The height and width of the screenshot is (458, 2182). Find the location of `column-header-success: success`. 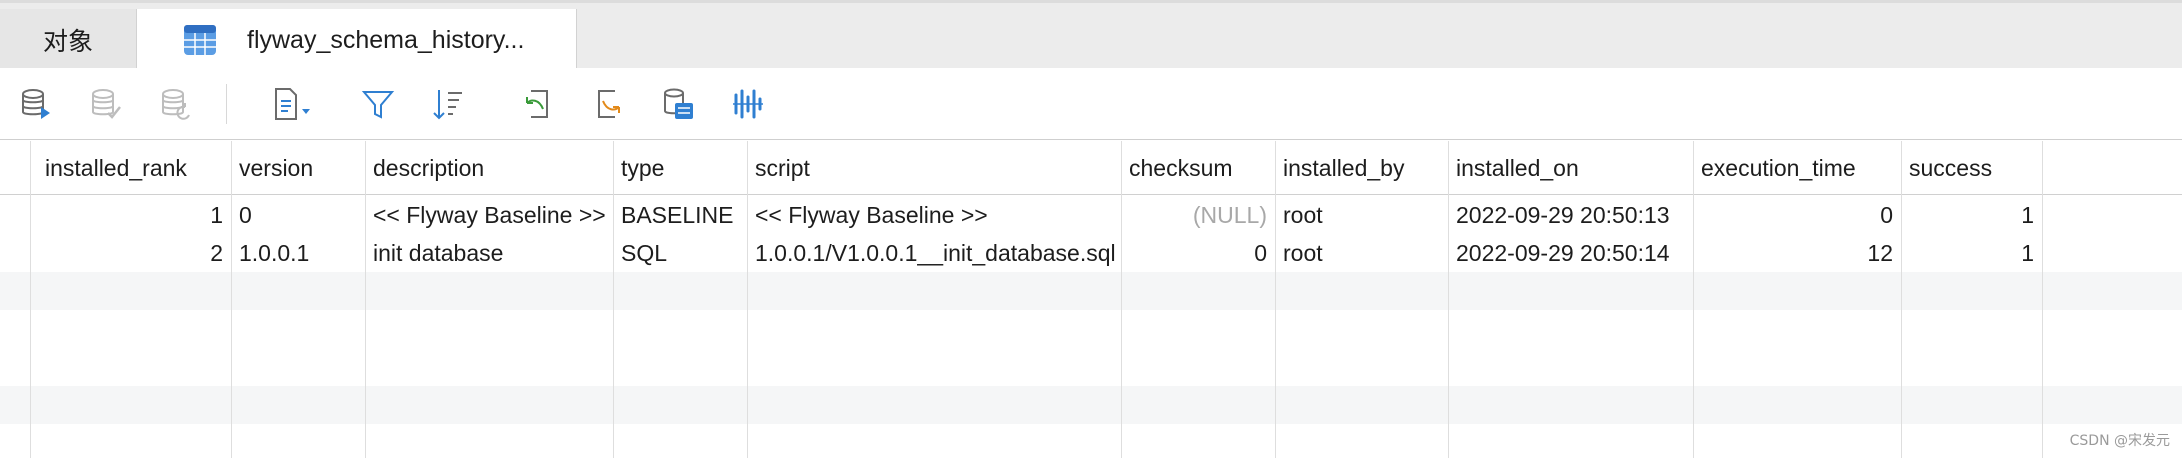

column-header-success: success is located at coordinates (1971, 168).